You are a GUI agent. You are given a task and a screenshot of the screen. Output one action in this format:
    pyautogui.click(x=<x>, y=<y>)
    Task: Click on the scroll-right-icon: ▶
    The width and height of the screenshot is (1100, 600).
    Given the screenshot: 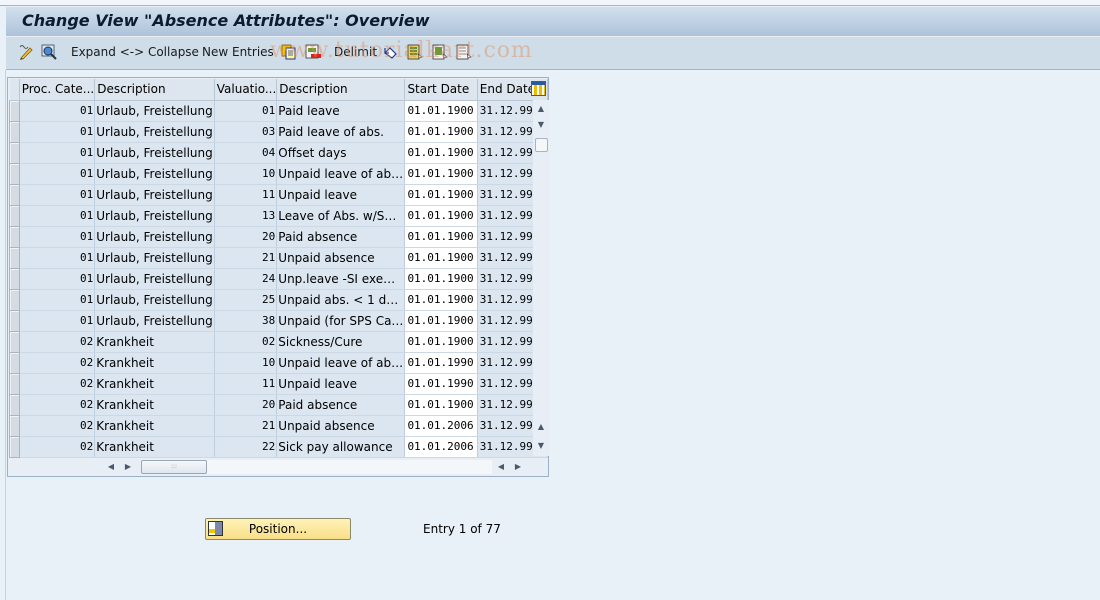 What is the action you would take?
    pyautogui.click(x=128, y=467)
    